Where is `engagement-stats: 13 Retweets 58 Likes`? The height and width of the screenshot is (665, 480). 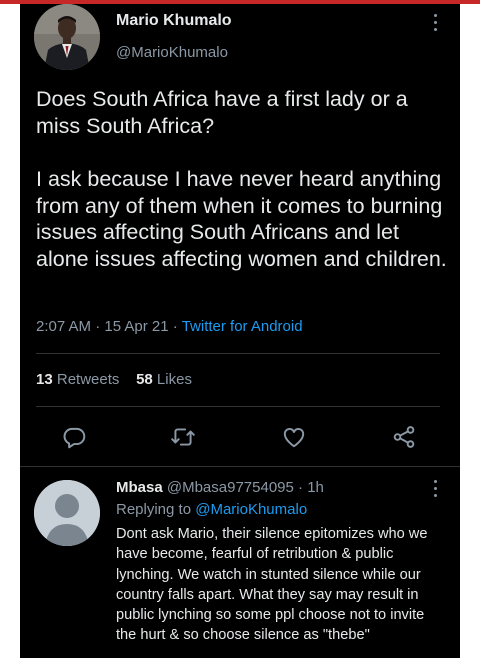 engagement-stats: 13 Retweets 58 Likes is located at coordinates (114, 379).